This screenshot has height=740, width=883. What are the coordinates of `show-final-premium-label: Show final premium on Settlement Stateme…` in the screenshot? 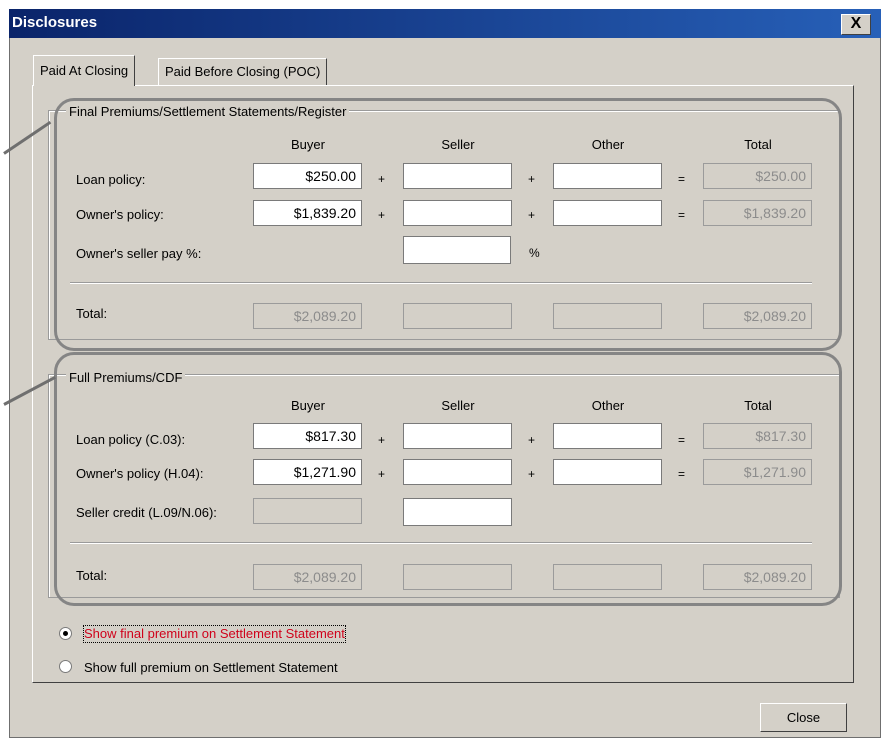 It's located at (214, 634).